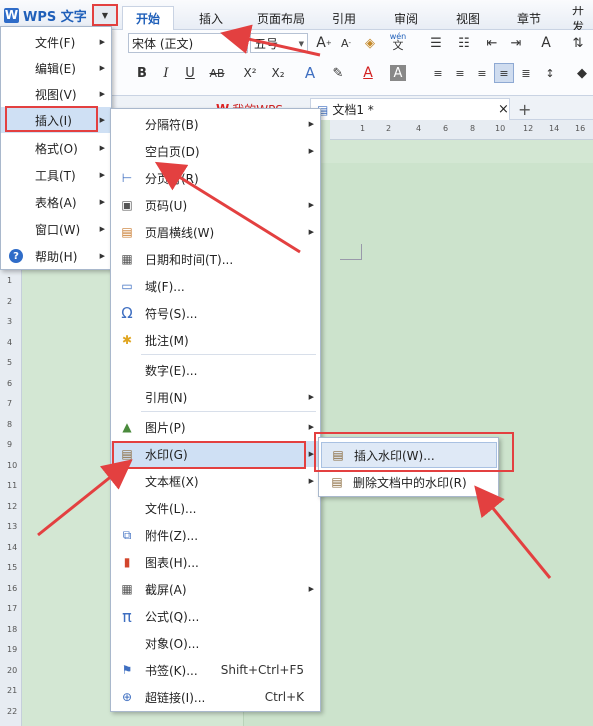  I want to click on arrow-to-watermark, so click(85, 498).